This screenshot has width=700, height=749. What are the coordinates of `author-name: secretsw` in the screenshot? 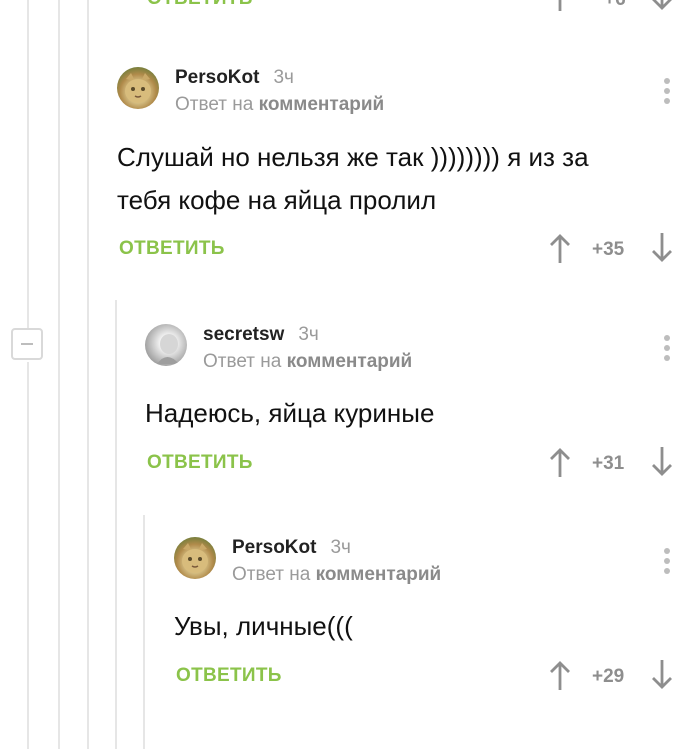 It's located at (243, 334).